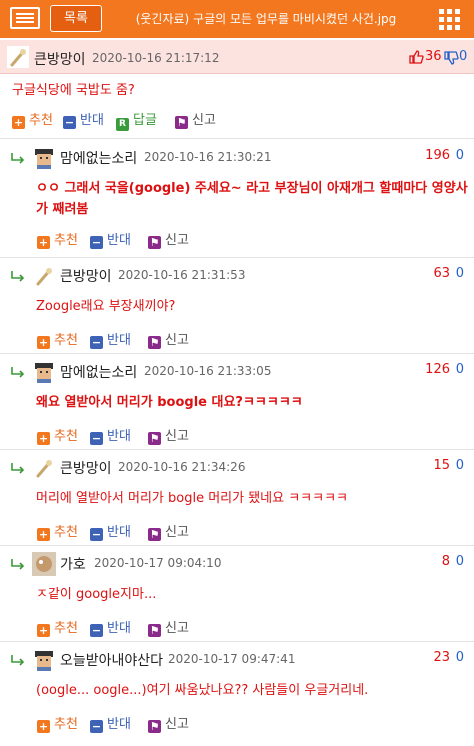 Image resolution: width=474 pixels, height=746 pixels. I want to click on comment-up-count: 23, so click(441, 657).